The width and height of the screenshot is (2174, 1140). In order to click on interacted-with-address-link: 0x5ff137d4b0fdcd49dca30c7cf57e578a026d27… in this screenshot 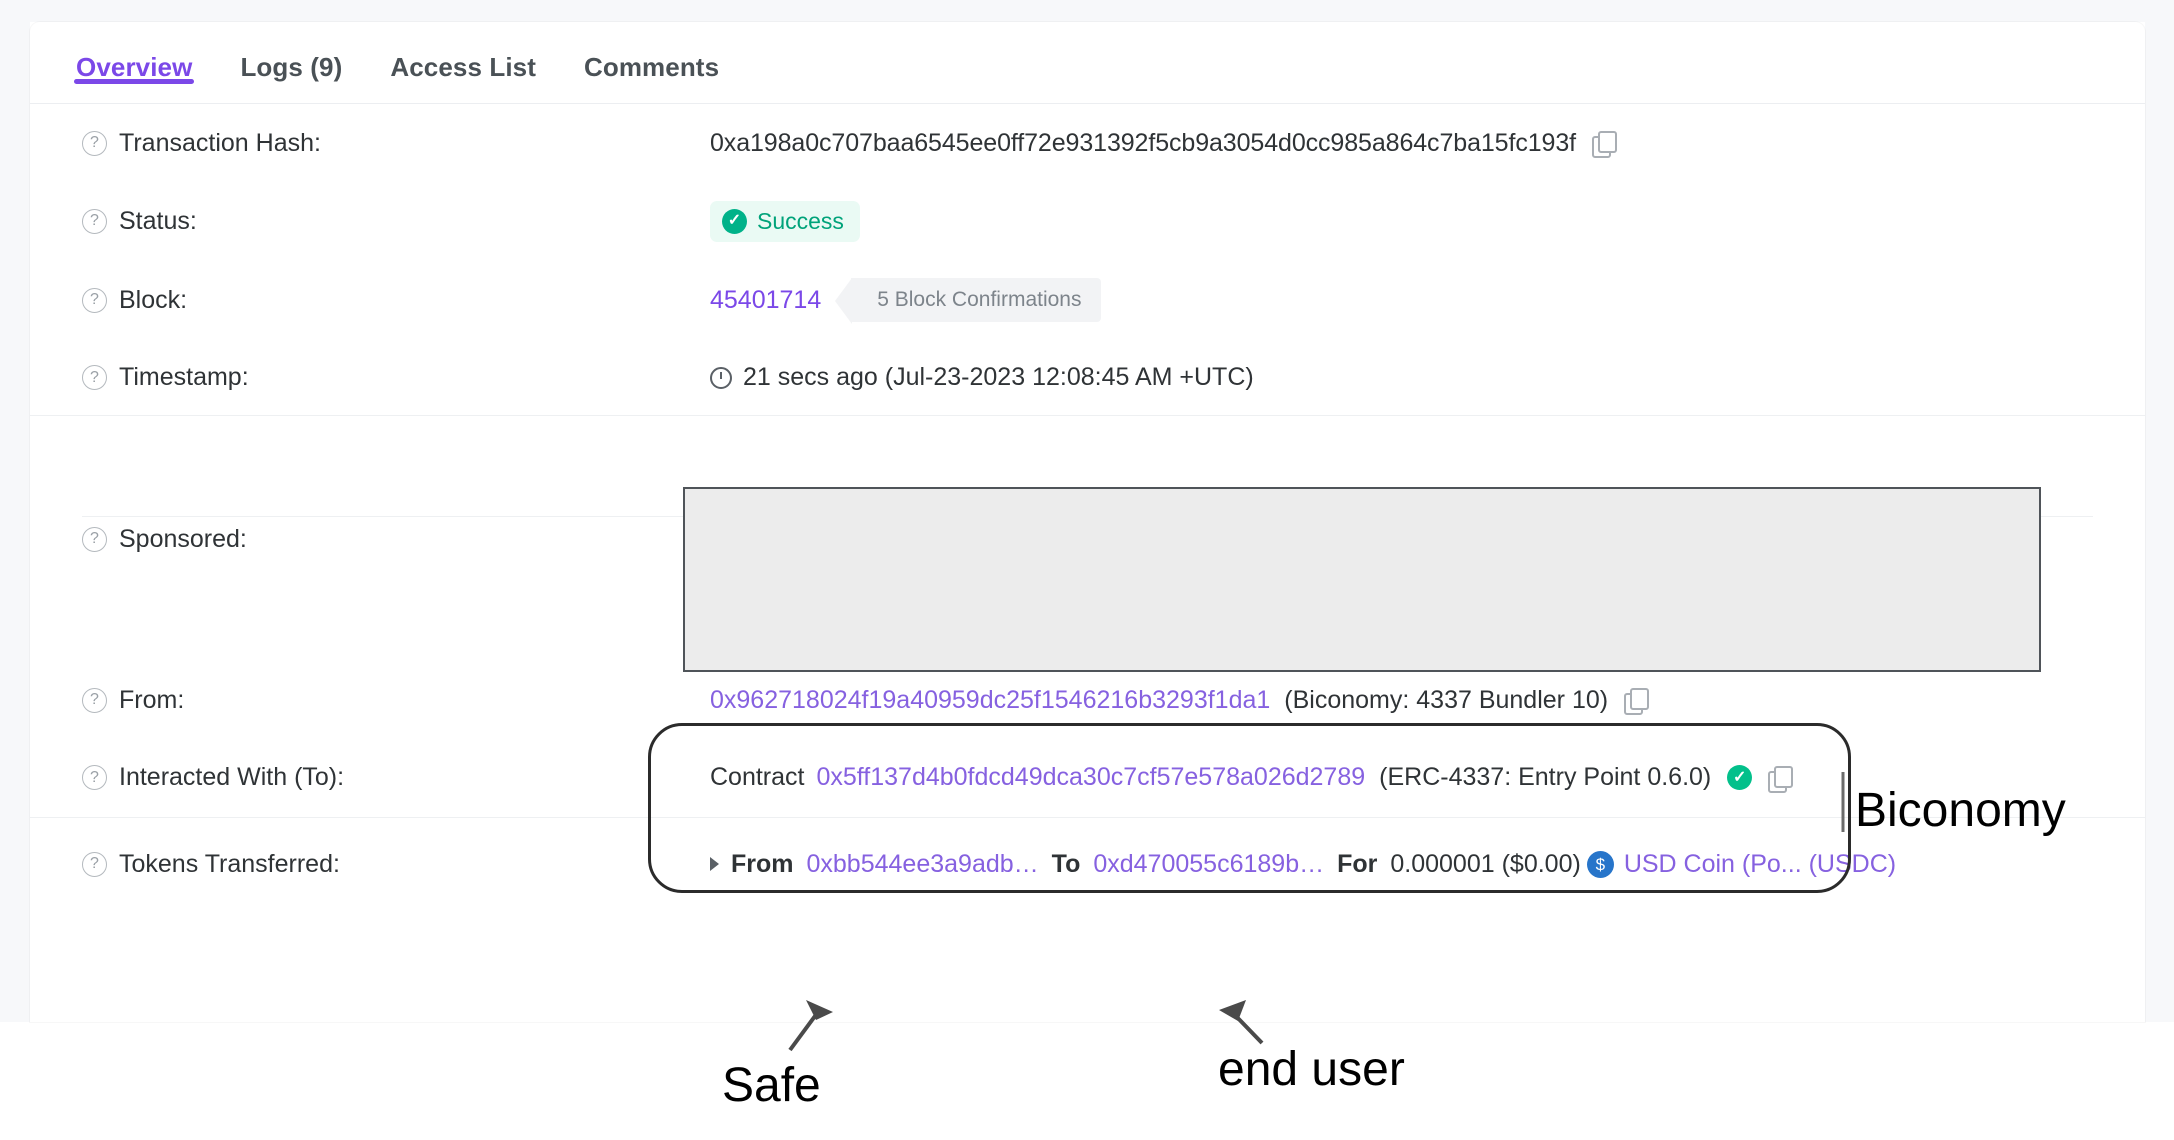, I will do `click(1090, 777)`.